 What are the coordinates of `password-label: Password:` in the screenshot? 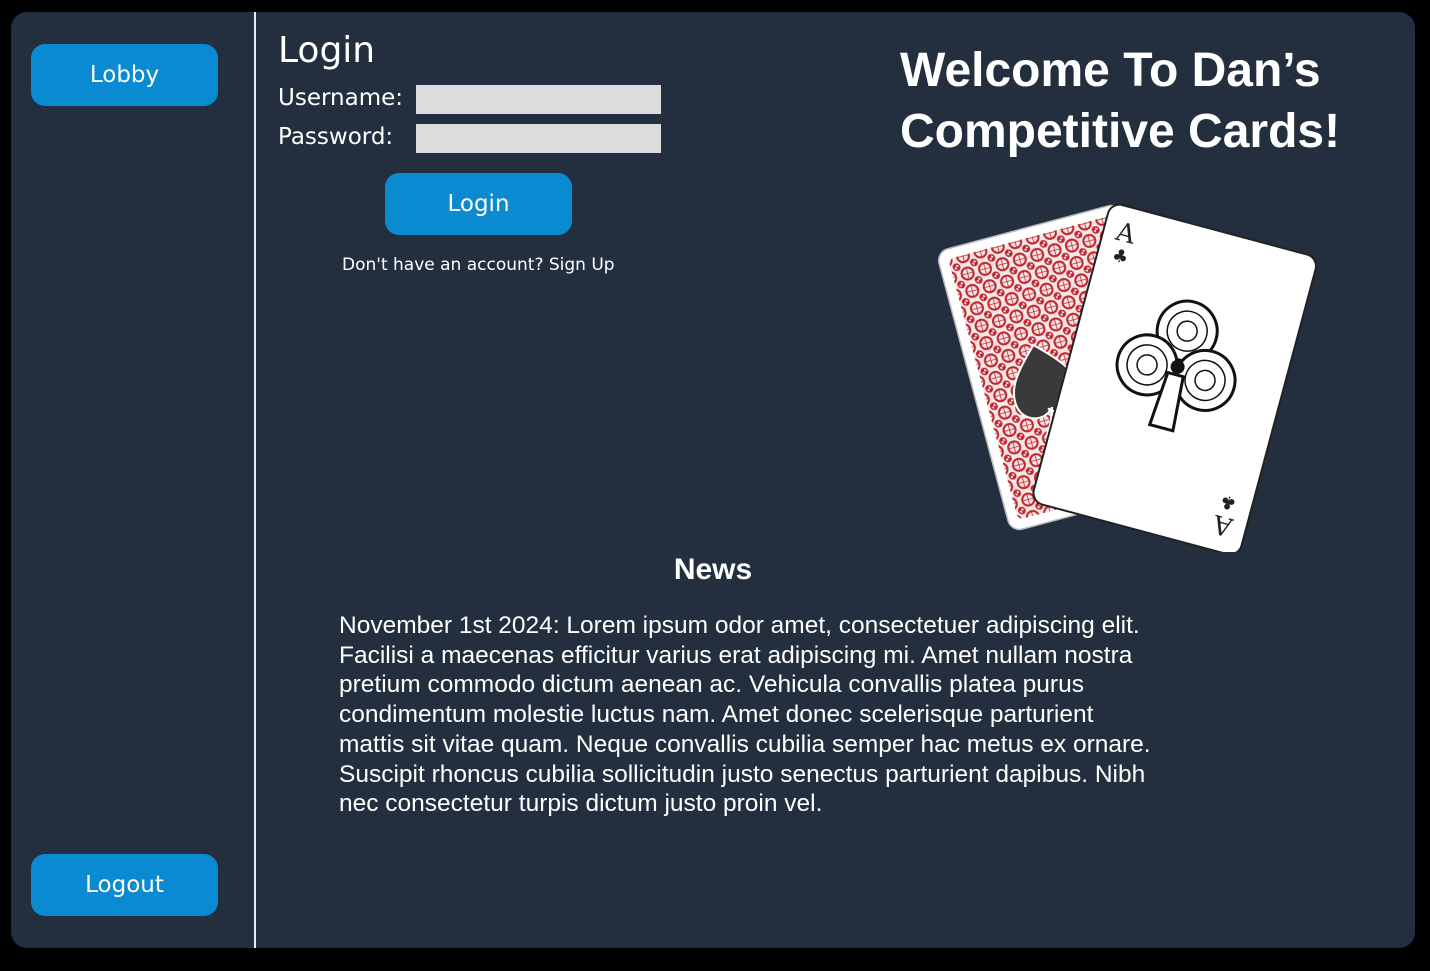 It's located at (336, 137).